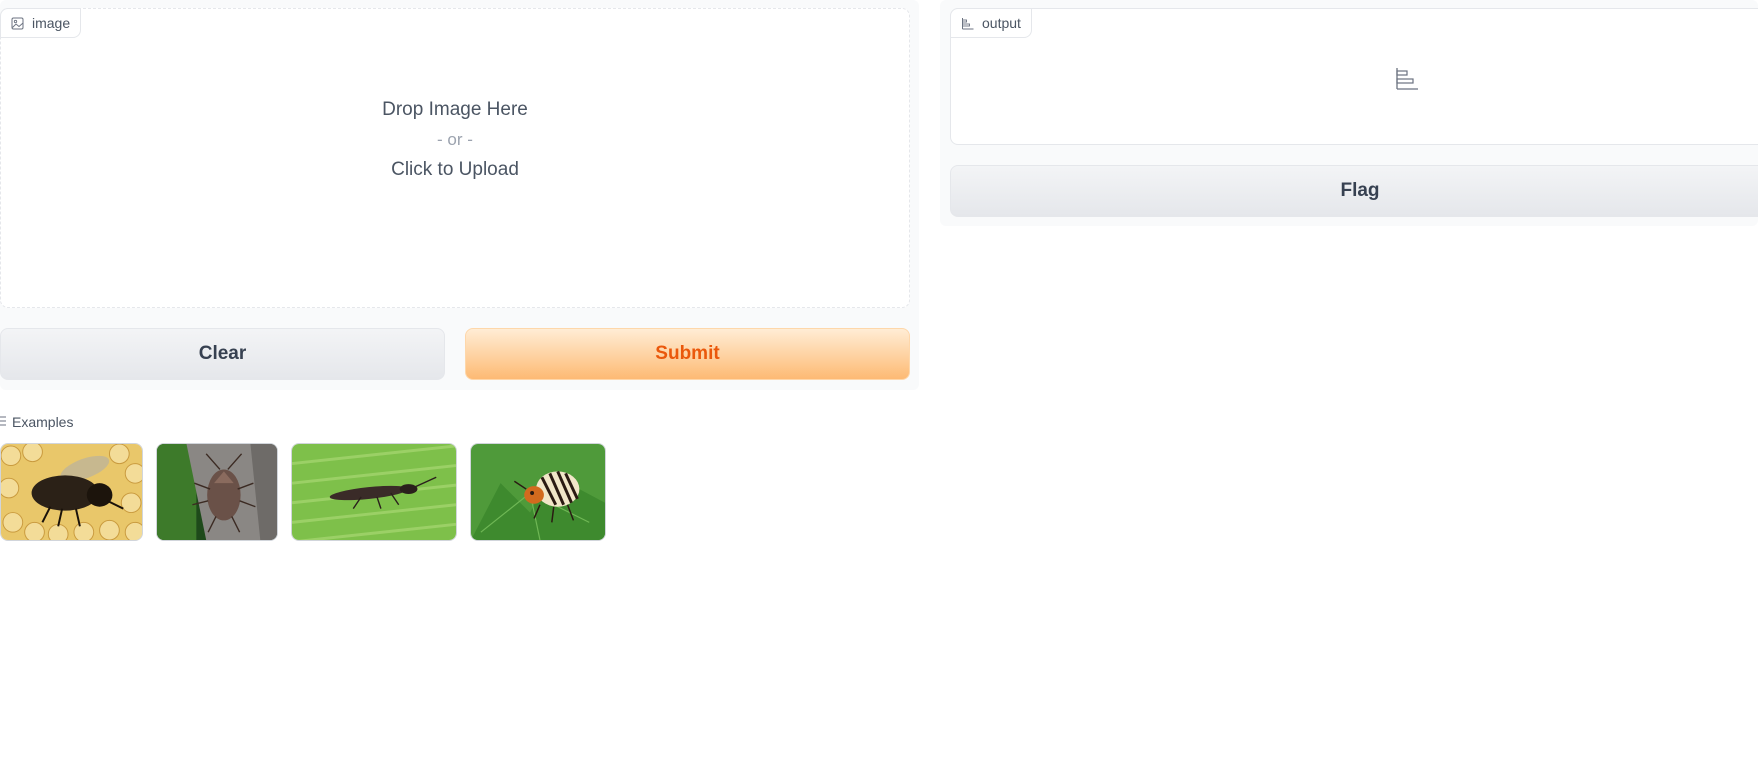 The image size is (1758, 781). Describe the element at coordinates (217, 492) in the screenshot. I see `example-thumbnail-stink-bug` at that location.